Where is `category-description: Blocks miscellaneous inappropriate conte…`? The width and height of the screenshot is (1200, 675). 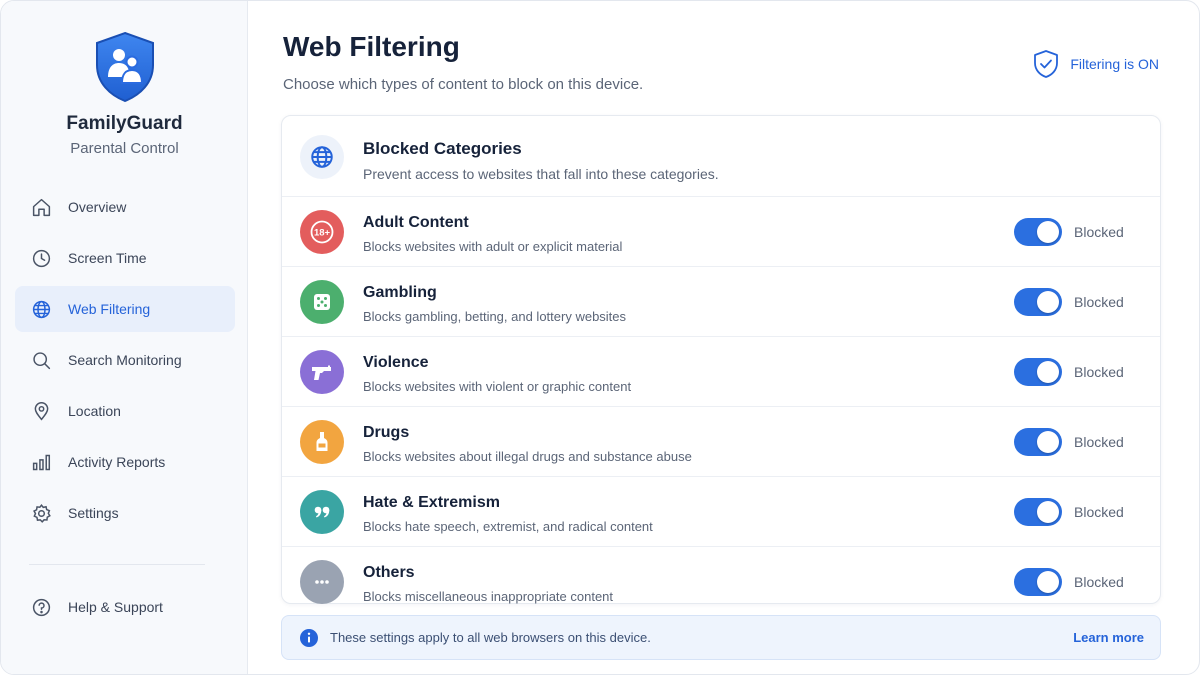 category-description: Blocks miscellaneous inappropriate conte… is located at coordinates (488, 596).